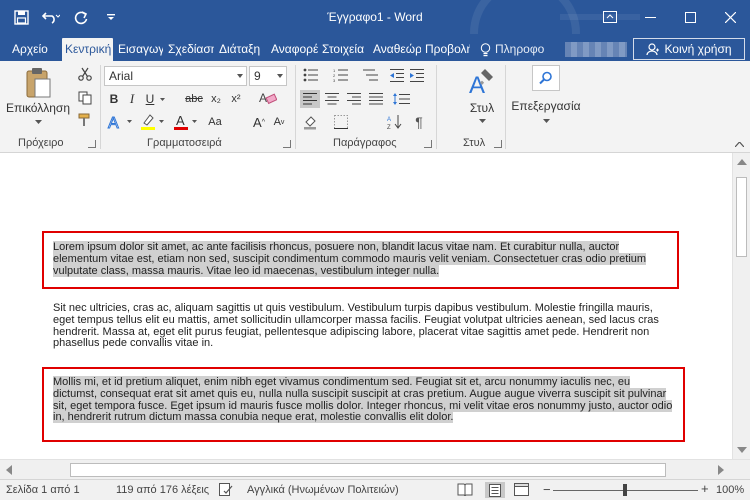 Image resolution: width=750 pixels, height=500 pixels. What do you see at coordinates (121, 76) in the screenshot?
I see `font-name-value: Arial` at bounding box center [121, 76].